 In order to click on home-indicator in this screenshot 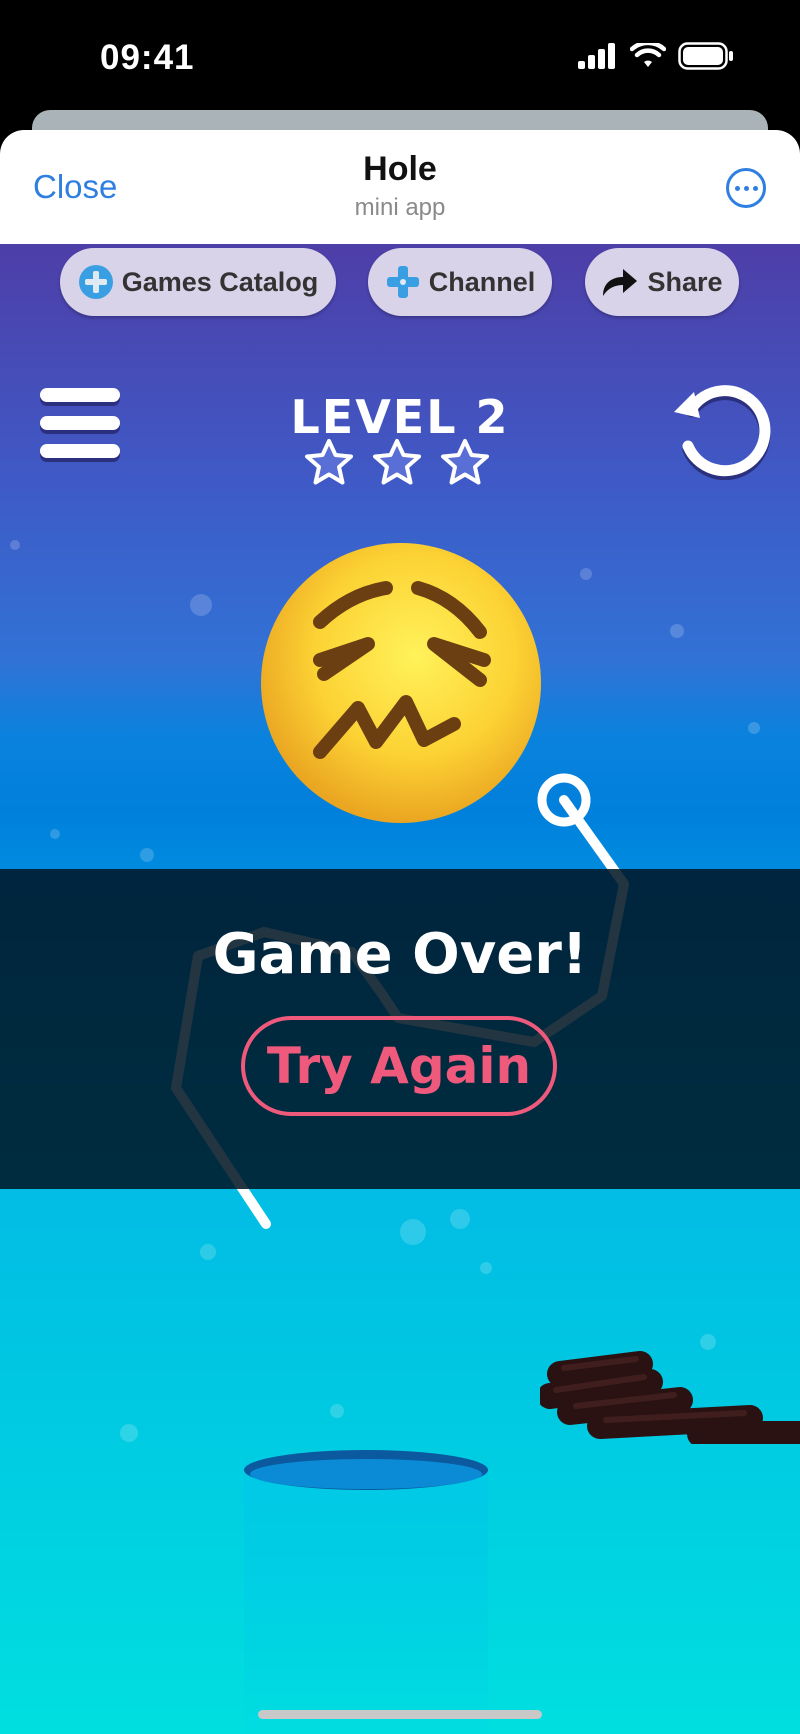, I will do `click(400, 1714)`.